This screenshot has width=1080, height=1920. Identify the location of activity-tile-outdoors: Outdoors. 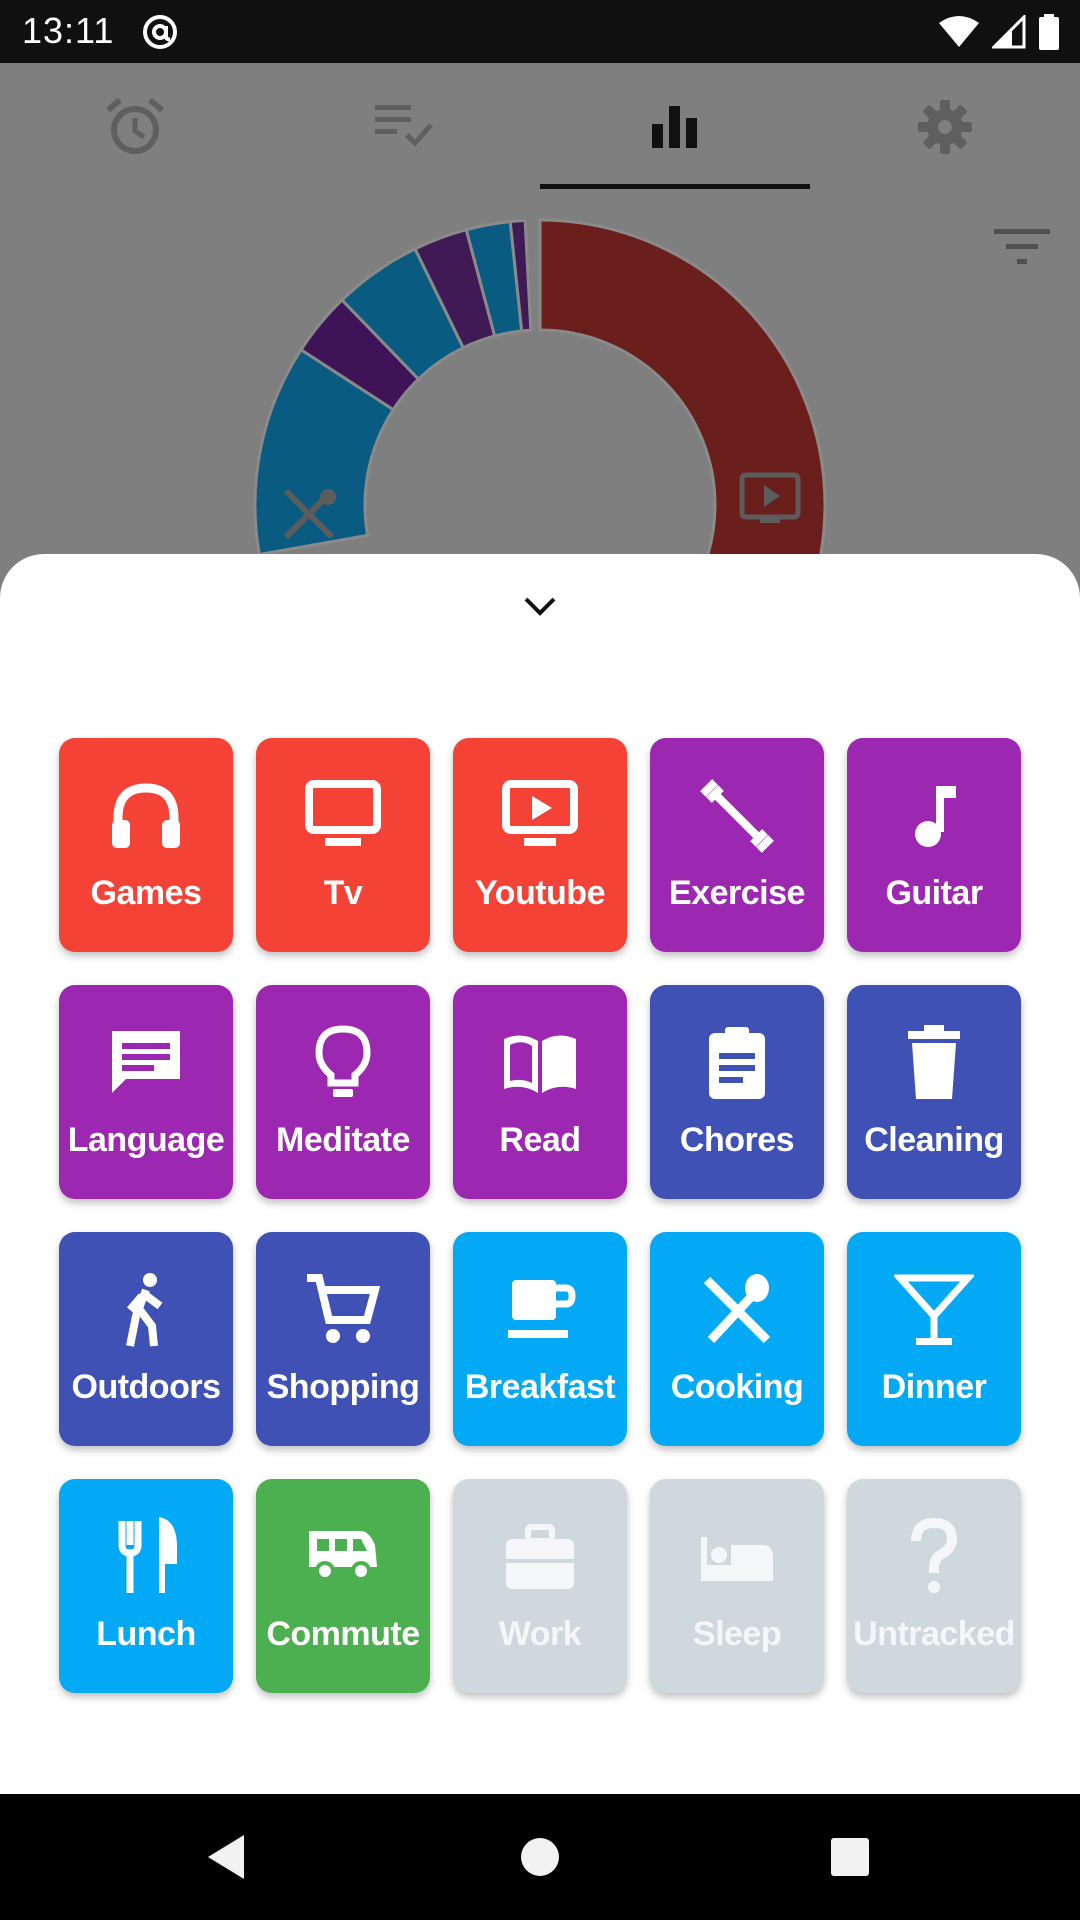
(146, 1339).